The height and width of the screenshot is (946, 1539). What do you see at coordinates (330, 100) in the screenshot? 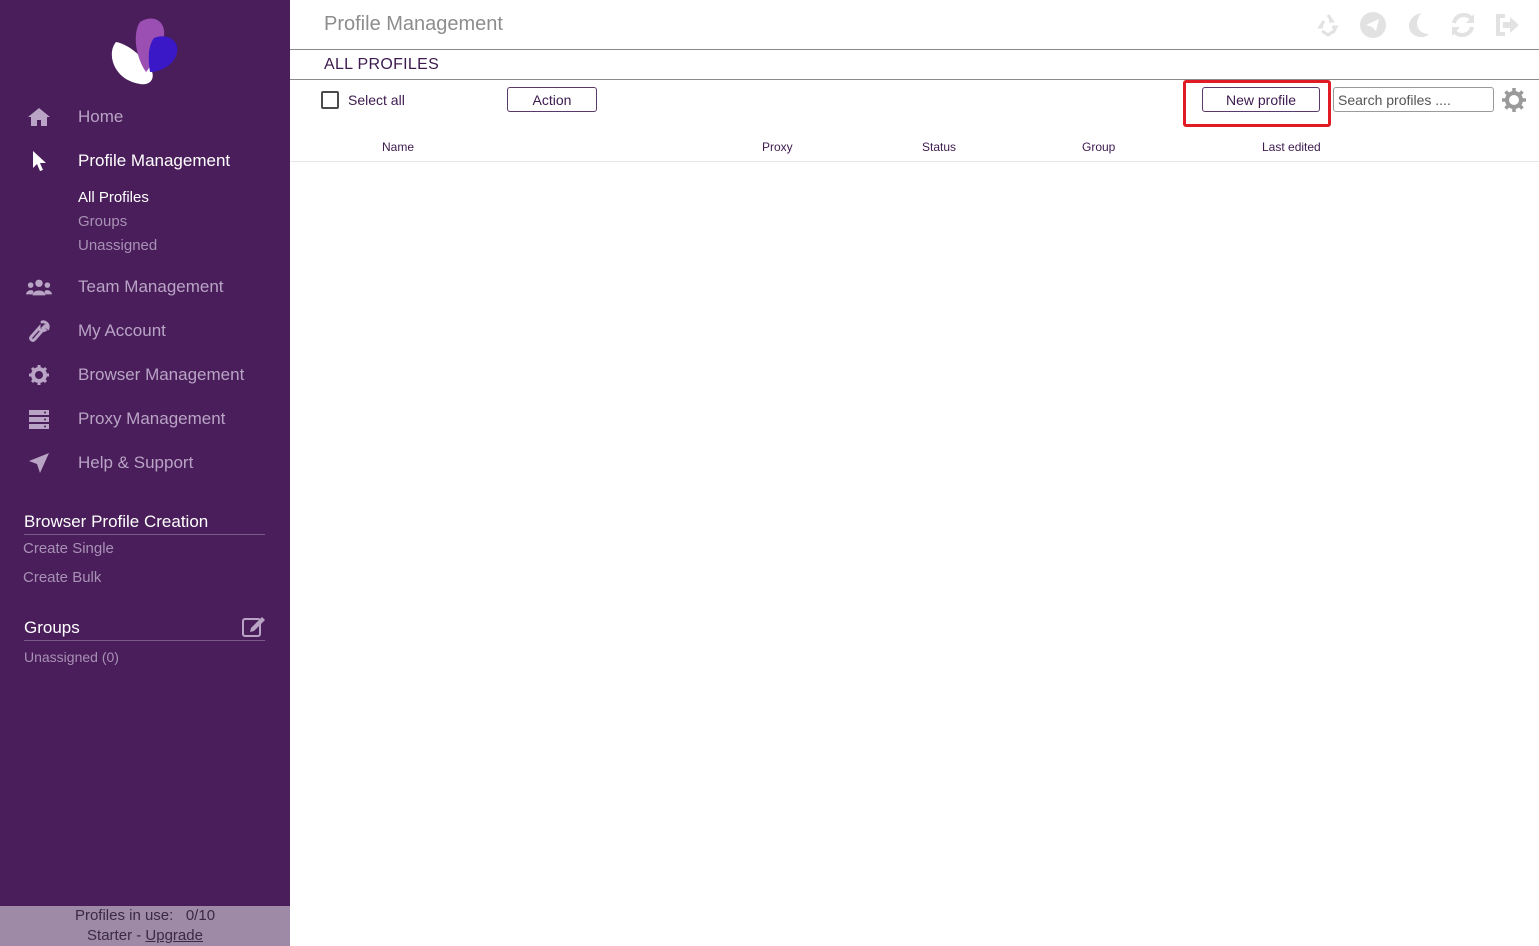
I see `select-all-checkbox` at bounding box center [330, 100].